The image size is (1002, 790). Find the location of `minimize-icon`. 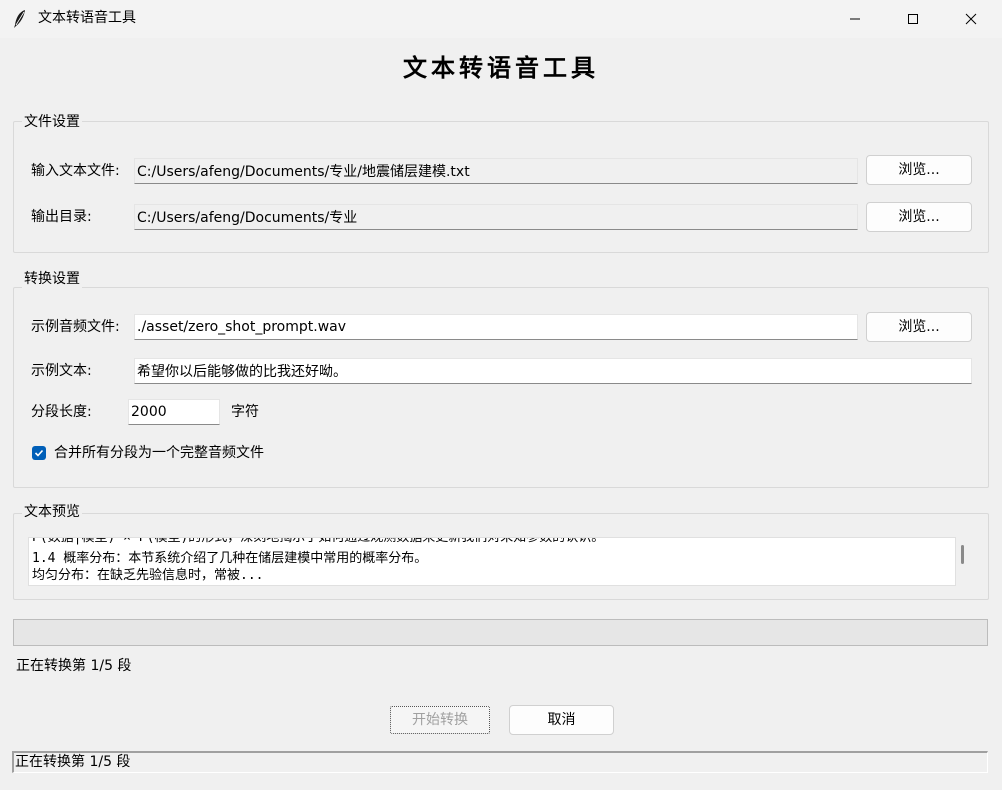

minimize-icon is located at coordinates (855, 19).